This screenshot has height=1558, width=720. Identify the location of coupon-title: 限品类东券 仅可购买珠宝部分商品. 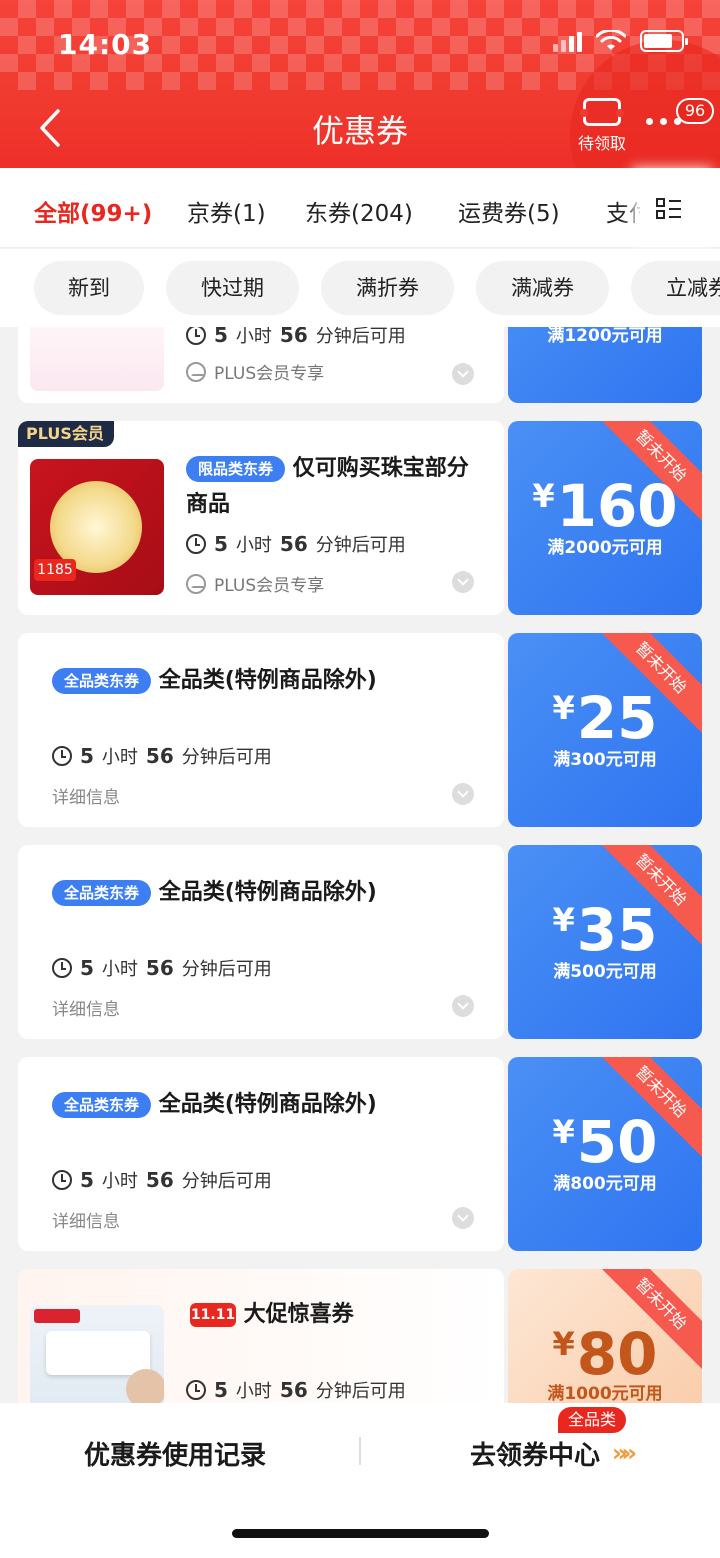
(327, 486).